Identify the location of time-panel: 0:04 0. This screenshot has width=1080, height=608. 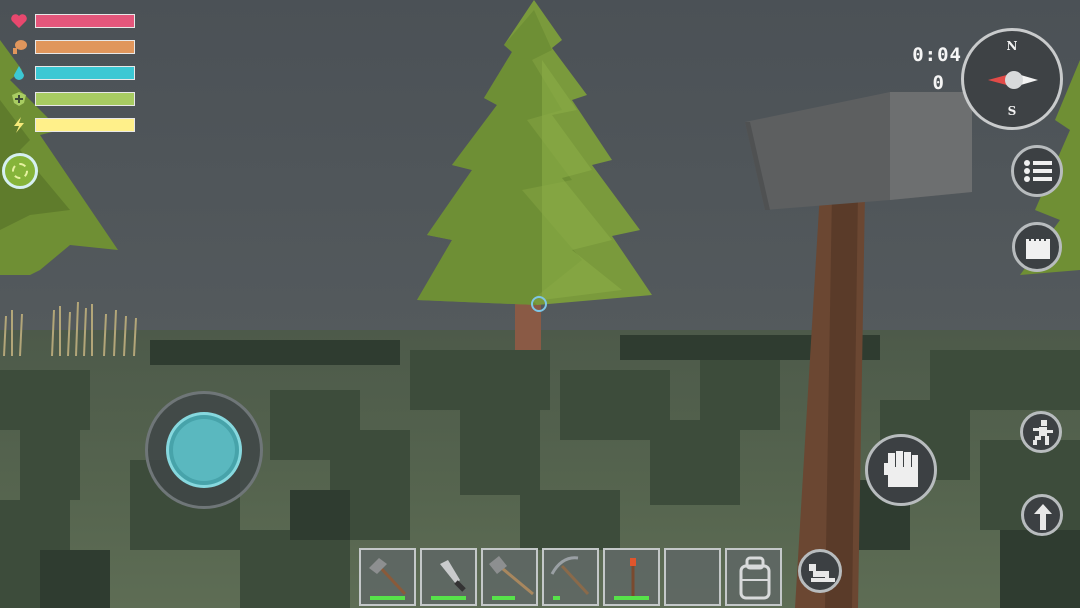
(934, 73).